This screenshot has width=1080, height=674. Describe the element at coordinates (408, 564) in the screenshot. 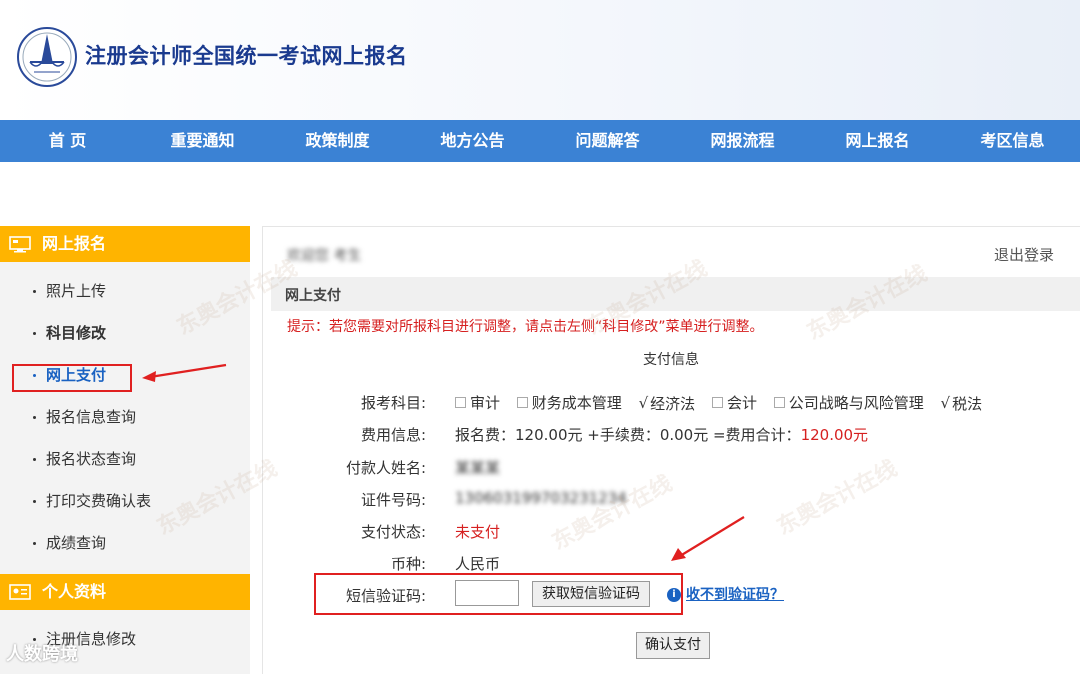

I see `currency-label: 币种:` at that location.